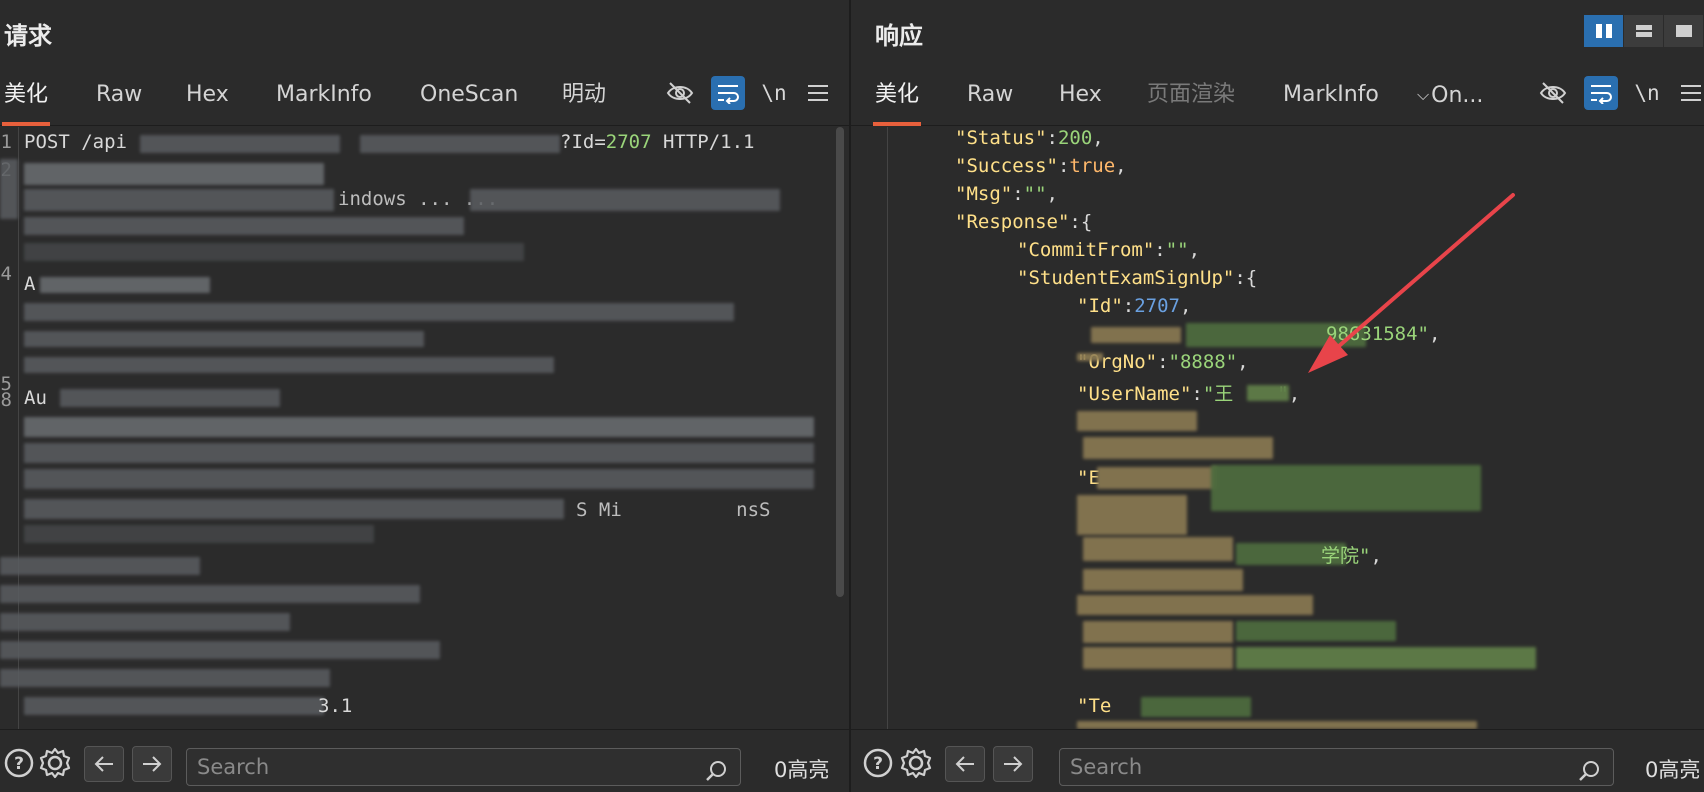  I want to click on response-tab-markinfo: MarkInfo, so click(1331, 104).